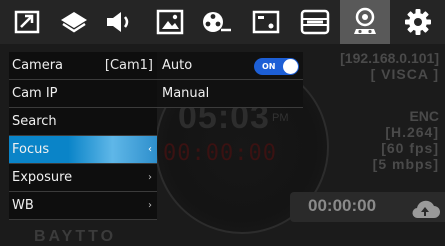 The width and height of the screenshot is (445, 246). I want to click on toolbar-button-media, so click(217, 22).